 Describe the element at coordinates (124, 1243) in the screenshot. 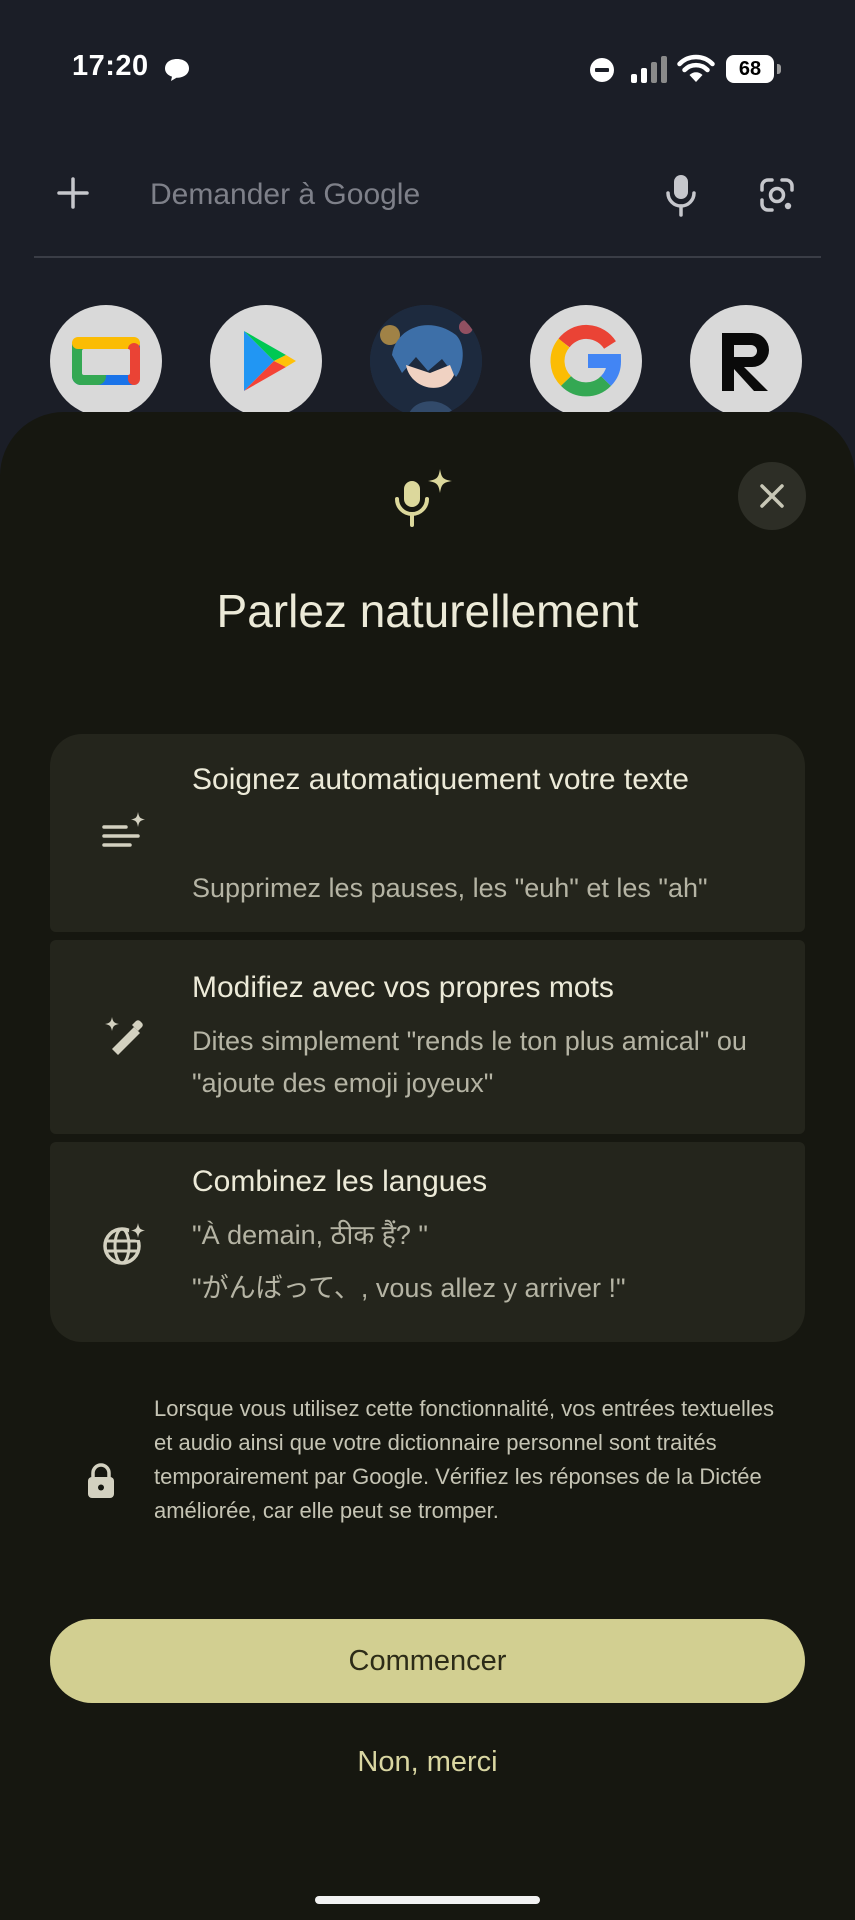

I see `globe-sparkle-icon` at that location.